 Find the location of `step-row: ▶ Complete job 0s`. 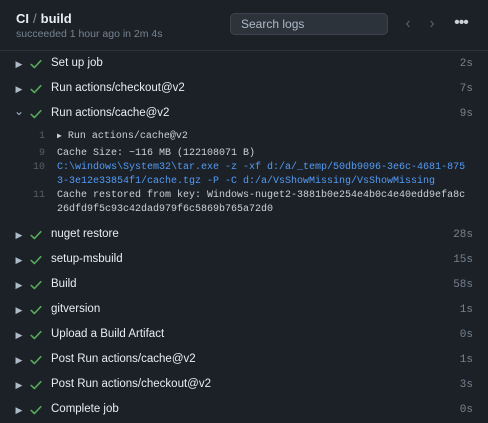

step-row: ▶ Complete job 0s is located at coordinates (244, 410).